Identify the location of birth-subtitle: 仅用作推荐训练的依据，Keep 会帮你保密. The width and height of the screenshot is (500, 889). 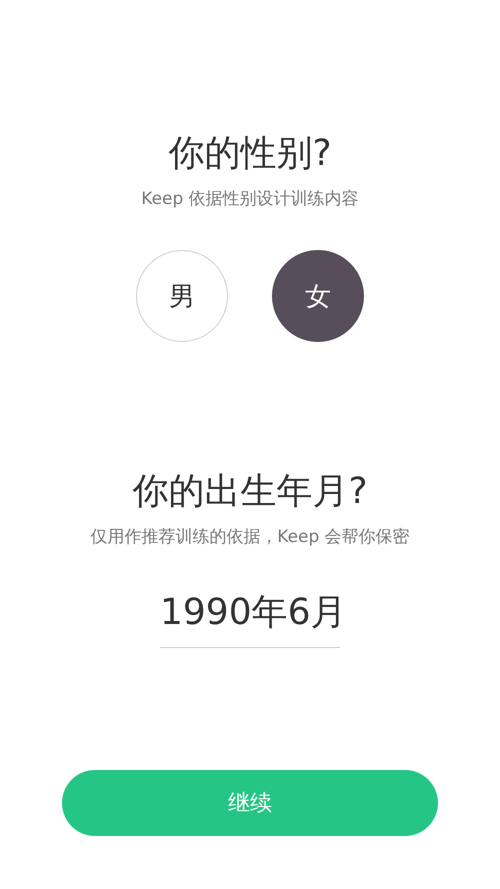
(250, 537).